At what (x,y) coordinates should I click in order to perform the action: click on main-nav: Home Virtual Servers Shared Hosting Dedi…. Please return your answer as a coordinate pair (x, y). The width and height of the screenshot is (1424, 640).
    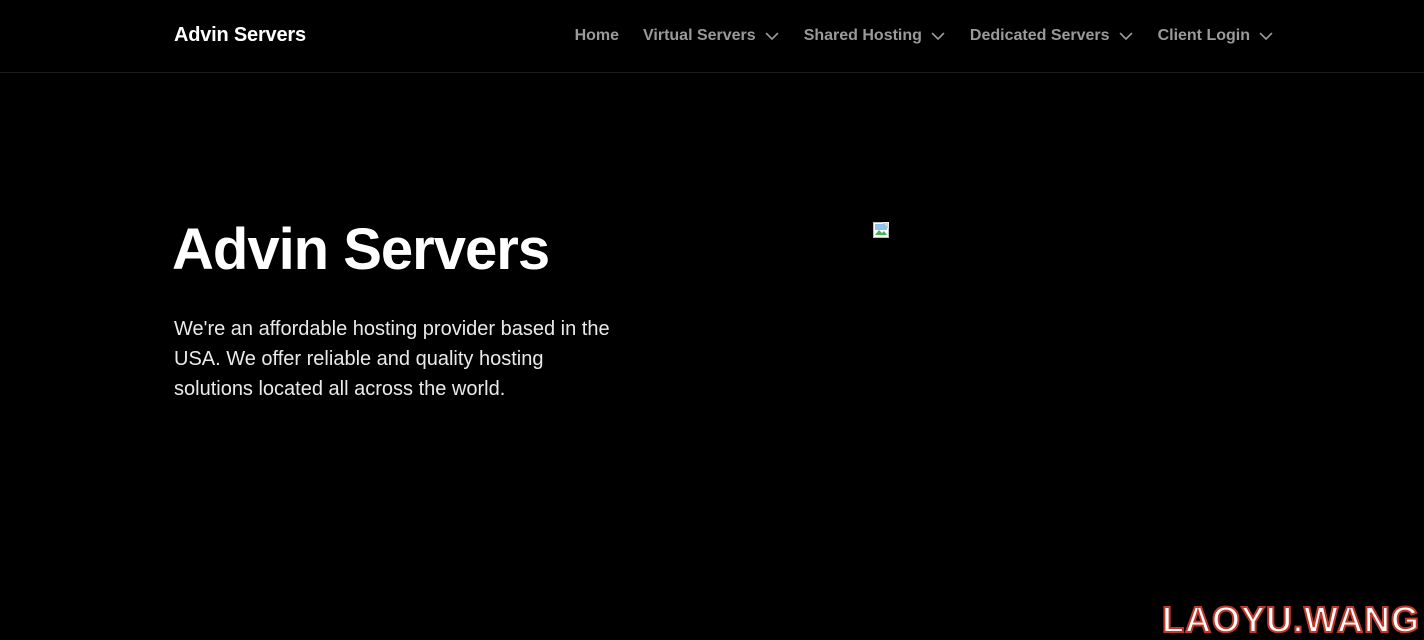
    Looking at the image, I should click on (924, 36).